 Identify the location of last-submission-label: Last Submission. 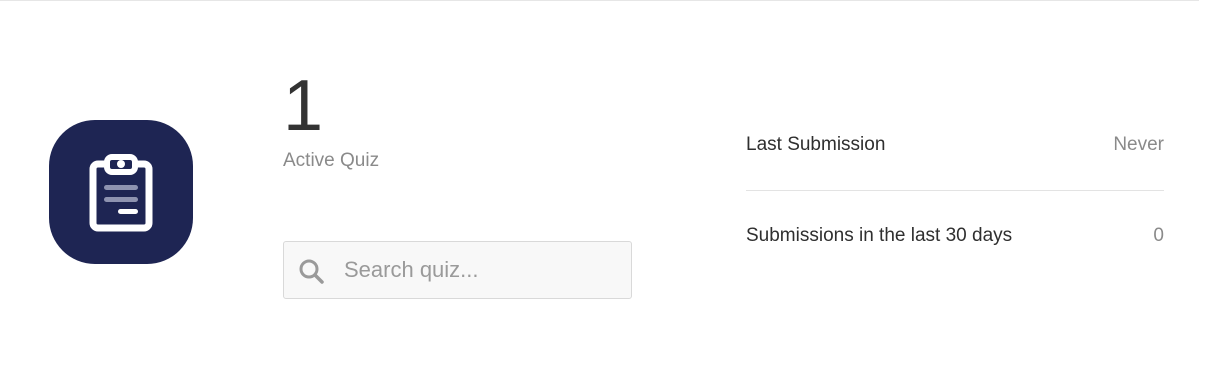
(816, 144).